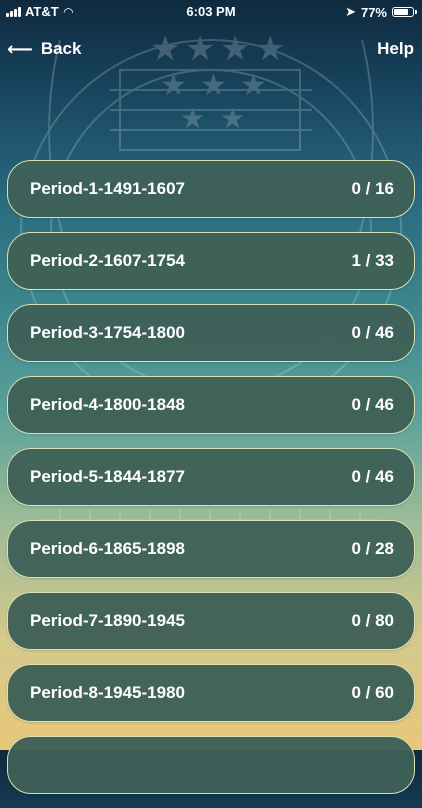  Describe the element at coordinates (107, 260) in the screenshot. I see `period-title: Period-2-1607-1754` at that location.